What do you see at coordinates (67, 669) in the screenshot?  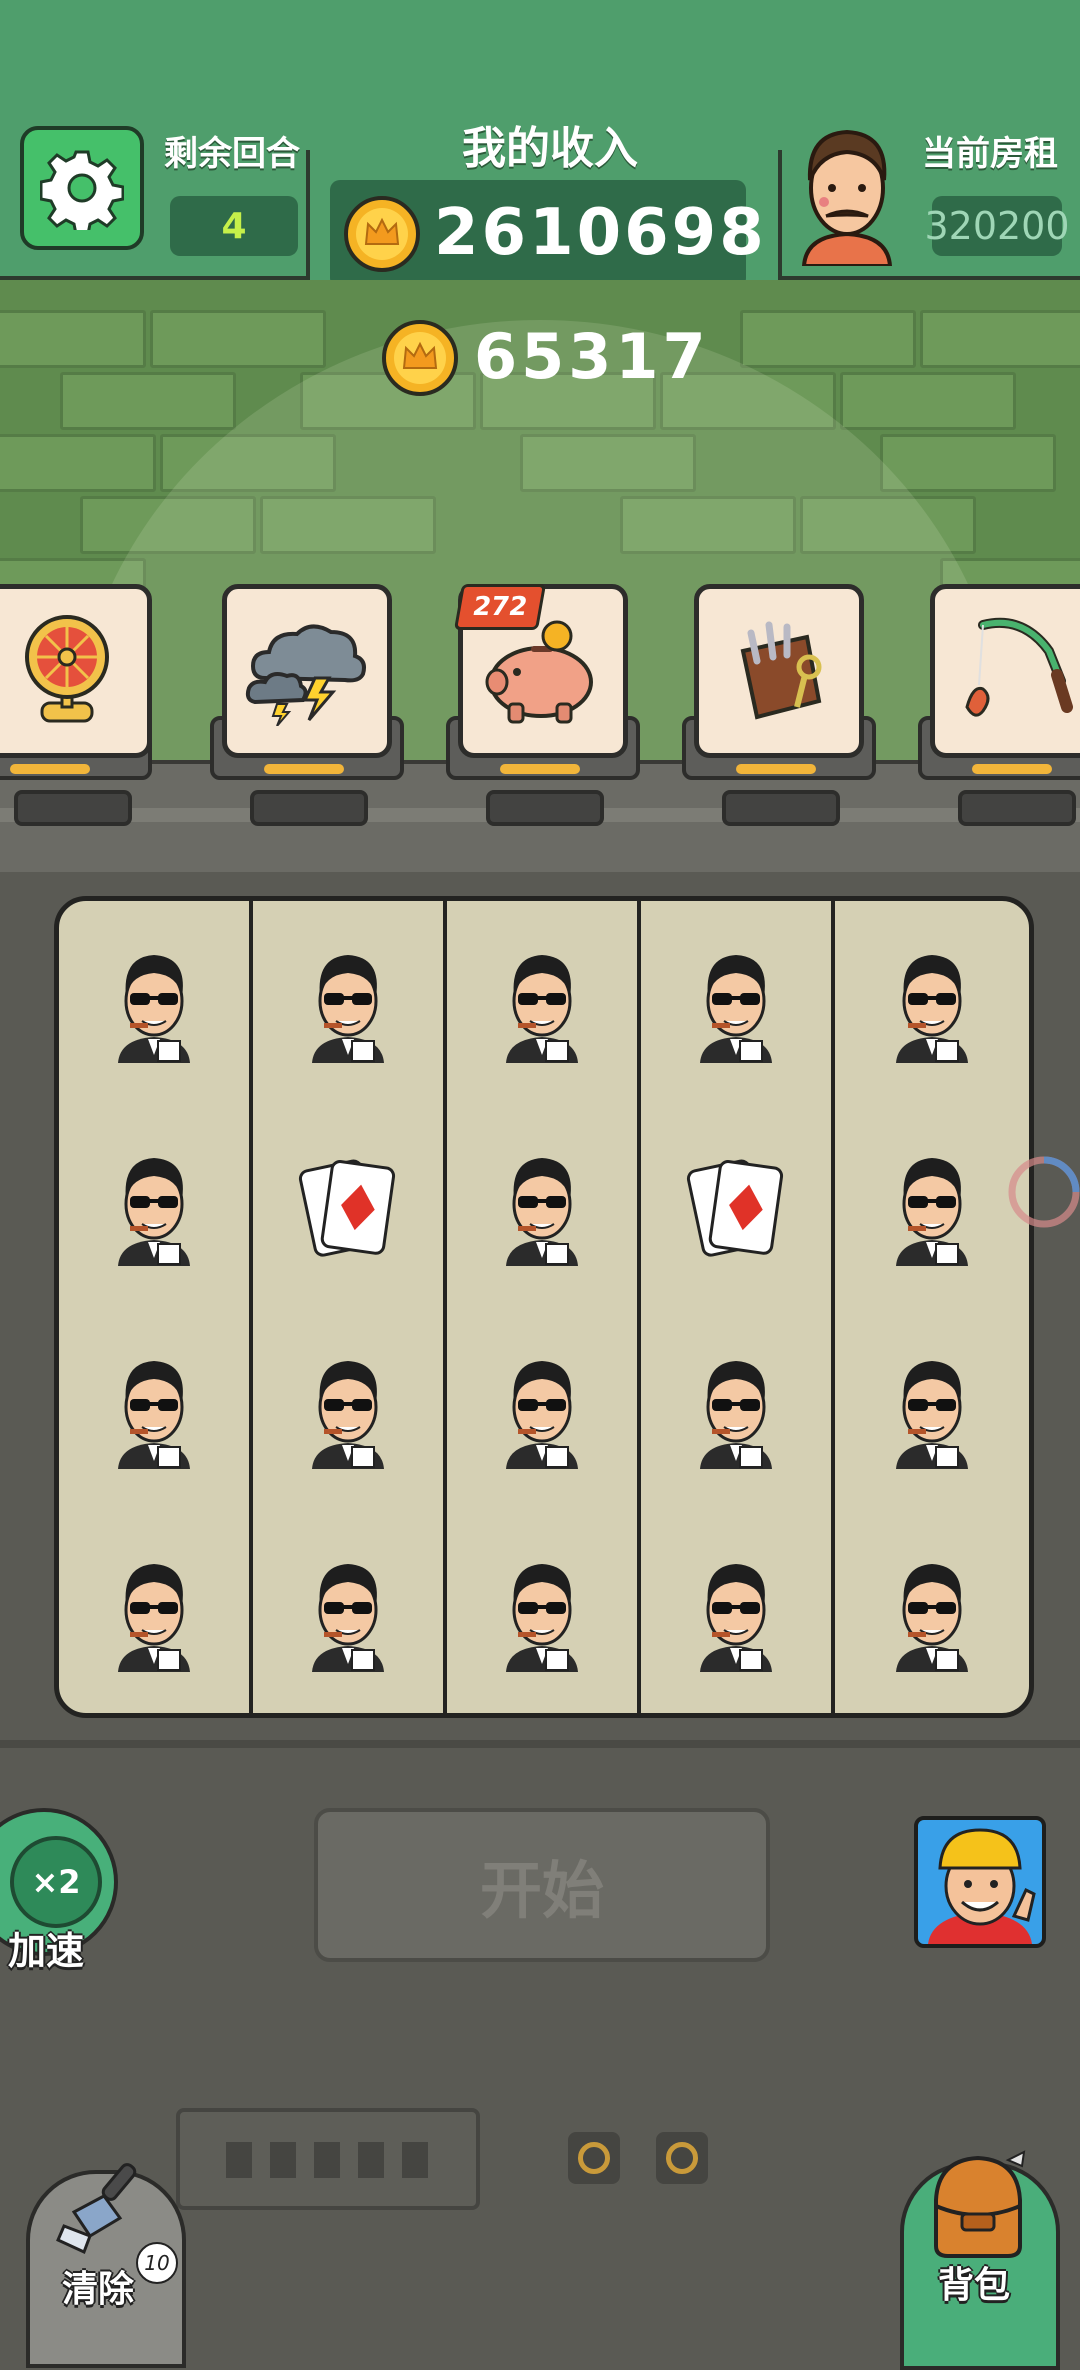 I see `fan-icon` at bounding box center [67, 669].